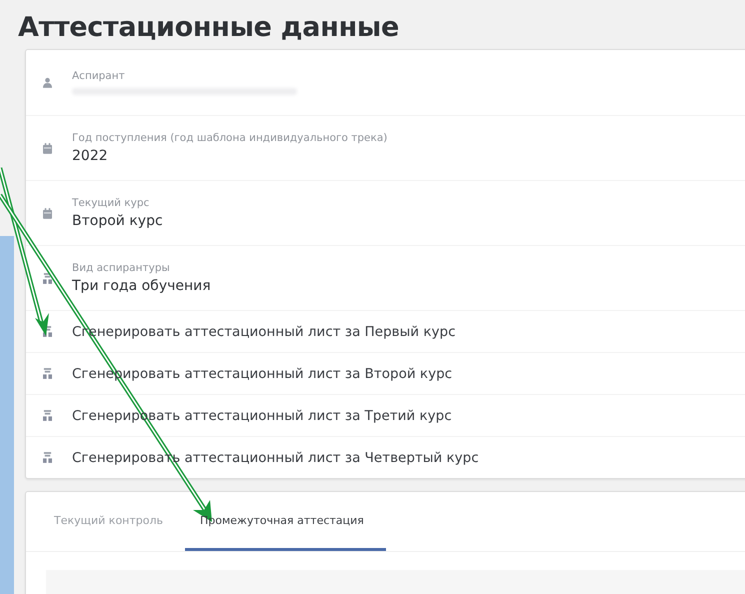 Image resolution: width=745 pixels, height=594 pixels. What do you see at coordinates (209, 27) in the screenshot?
I see `page-title: Аттестационные данные` at bounding box center [209, 27].